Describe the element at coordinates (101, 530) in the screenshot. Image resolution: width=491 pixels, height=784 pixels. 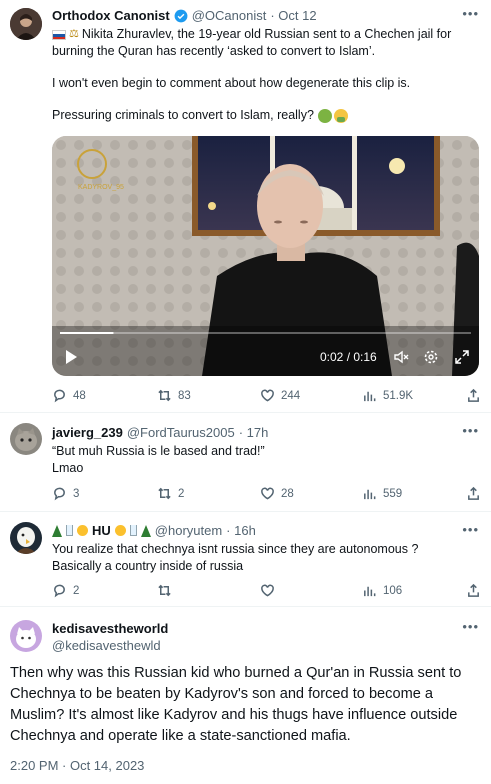
I see `author-name: HU` at that location.